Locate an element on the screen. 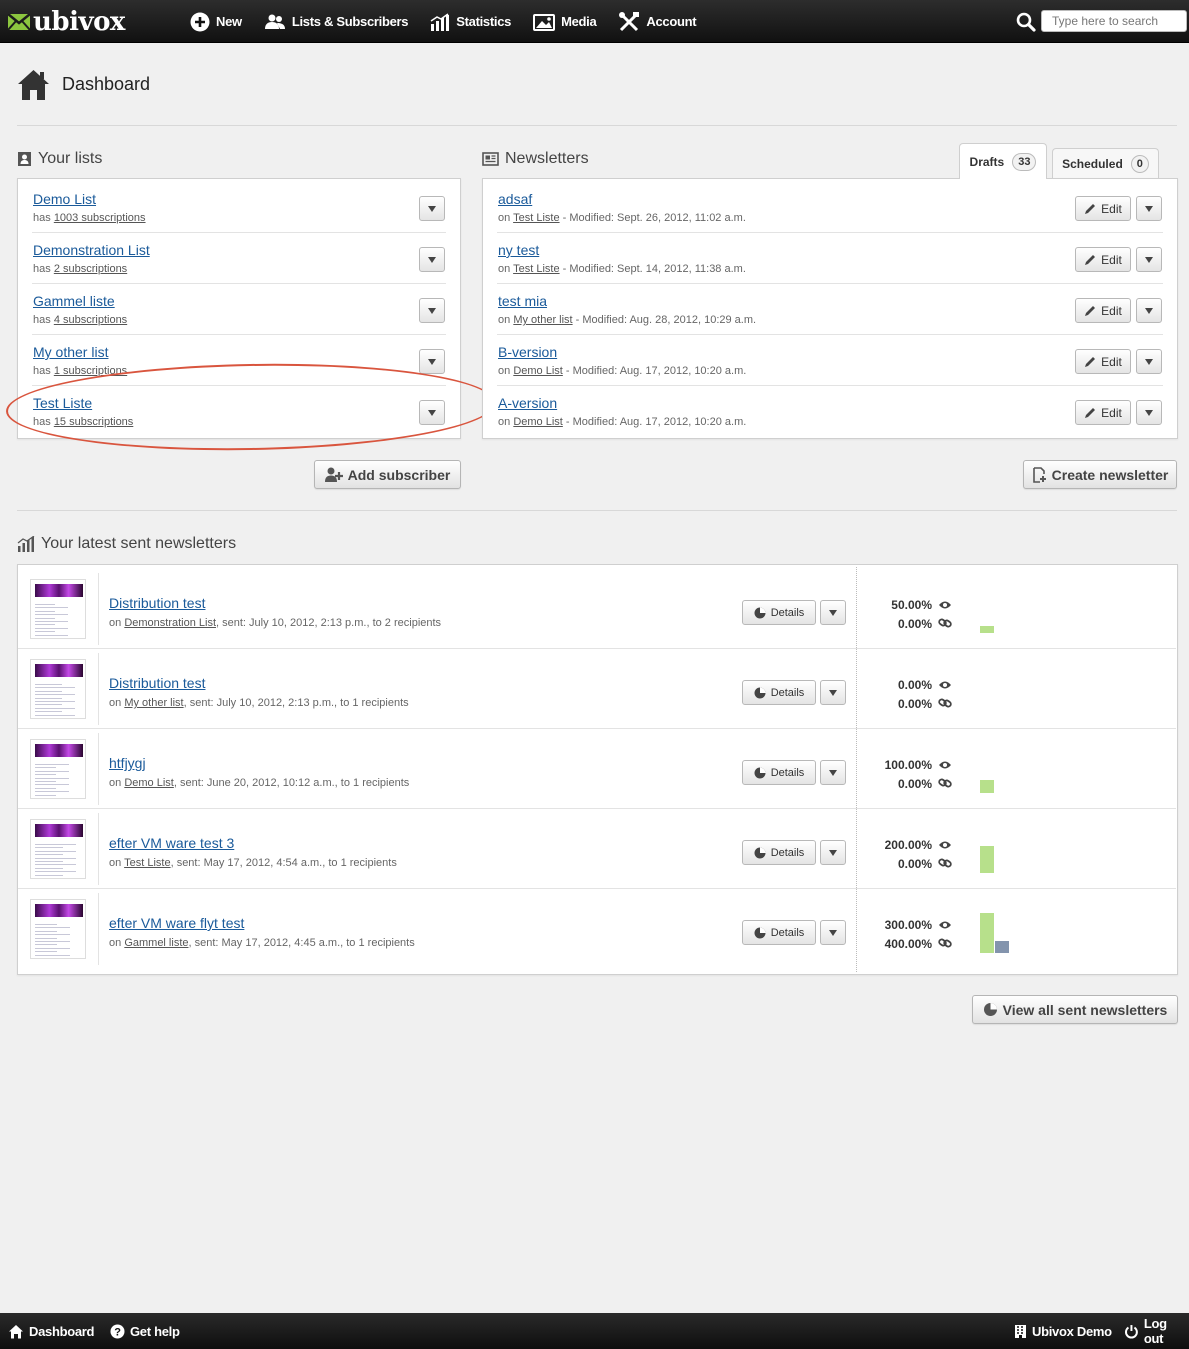  view-all-sent-button: View all sent newsletters is located at coordinates (1075, 1009).